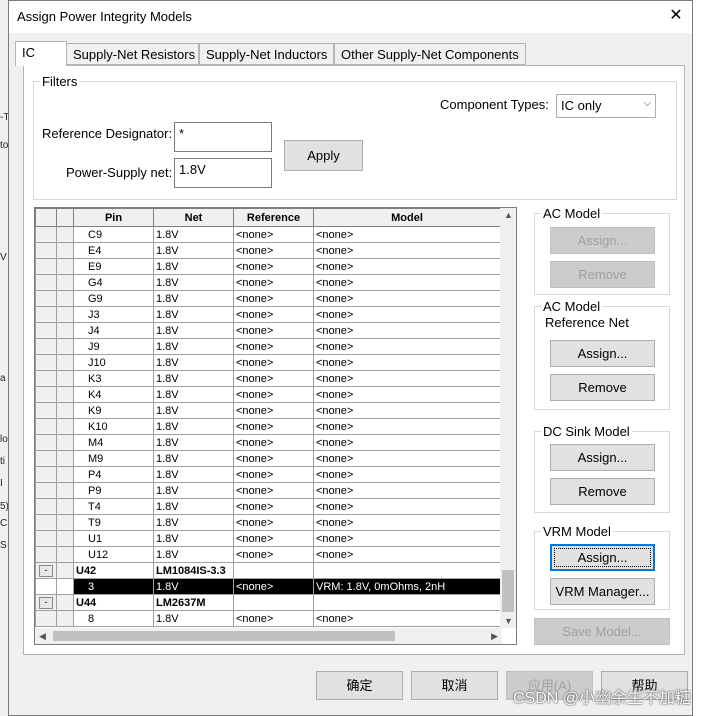 The width and height of the screenshot is (701, 716). What do you see at coordinates (572, 306) in the screenshot?
I see `ac-reference-net-legend: AC Model` at bounding box center [572, 306].